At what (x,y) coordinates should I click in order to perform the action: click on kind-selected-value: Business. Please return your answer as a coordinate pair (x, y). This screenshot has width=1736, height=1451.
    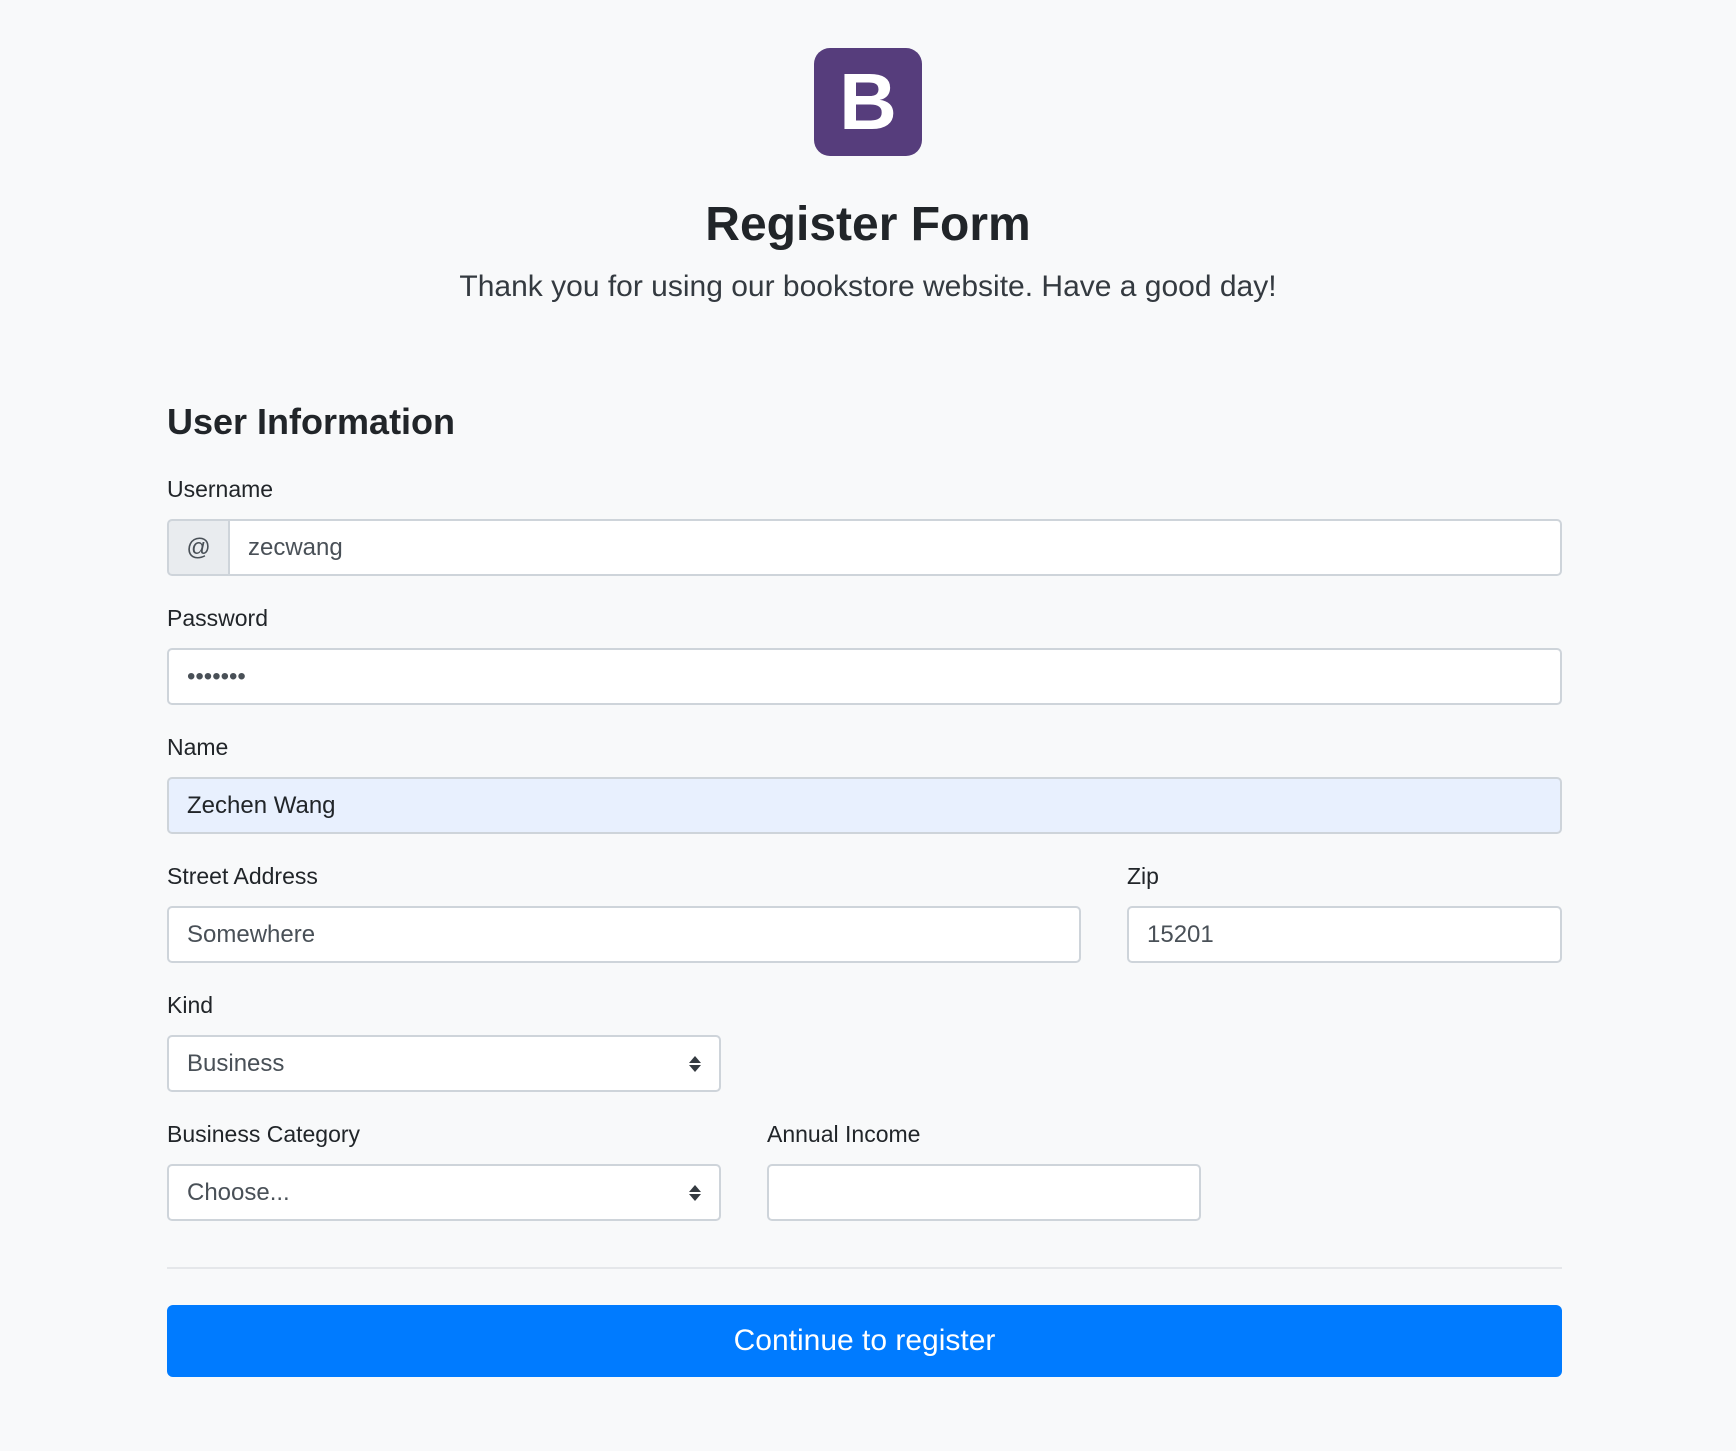
    Looking at the image, I should click on (236, 1063).